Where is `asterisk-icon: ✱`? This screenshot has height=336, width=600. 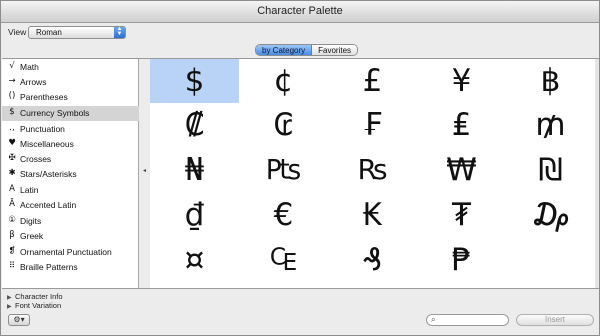
asterisk-icon: ✱ is located at coordinates (12, 173).